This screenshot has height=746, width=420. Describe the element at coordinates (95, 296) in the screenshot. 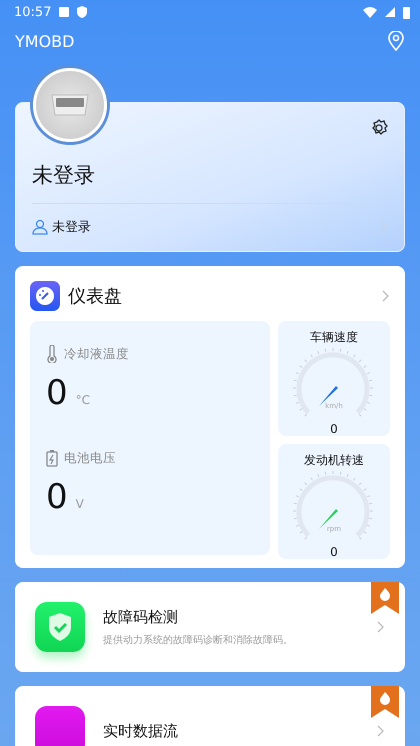

I see `dashboard-title: 仪表盘` at that location.